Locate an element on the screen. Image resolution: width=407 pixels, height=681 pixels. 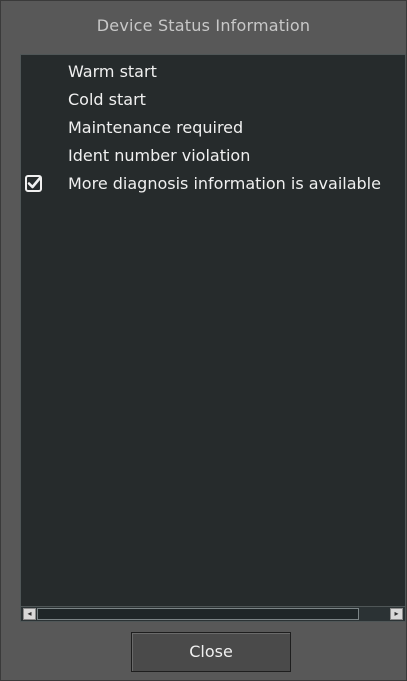
scrollbar-thumb is located at coordinates (198, 614).